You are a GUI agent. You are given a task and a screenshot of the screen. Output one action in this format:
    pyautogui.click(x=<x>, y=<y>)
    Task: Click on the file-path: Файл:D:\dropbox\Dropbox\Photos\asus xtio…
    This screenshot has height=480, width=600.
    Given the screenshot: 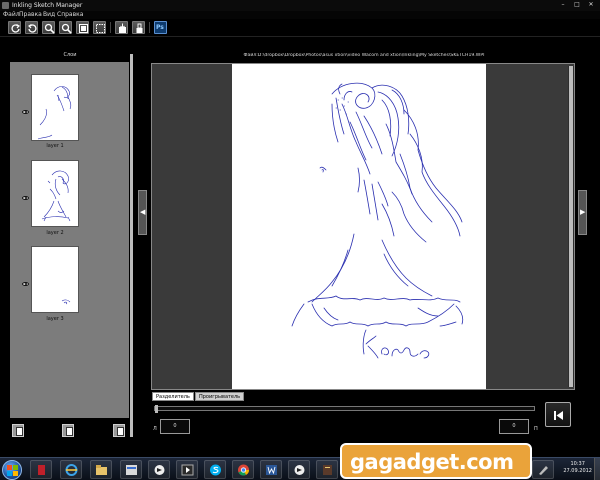 What is the action you would take?
    pyautogui.click(x=364, y=55)
    